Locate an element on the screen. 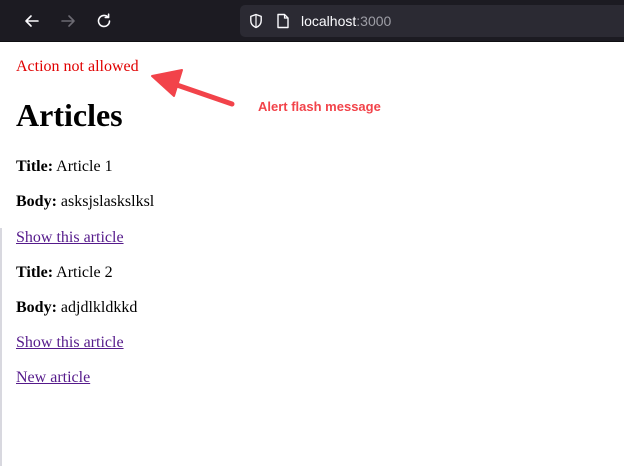  window-edge-divider is located at coordinates (1, 347).